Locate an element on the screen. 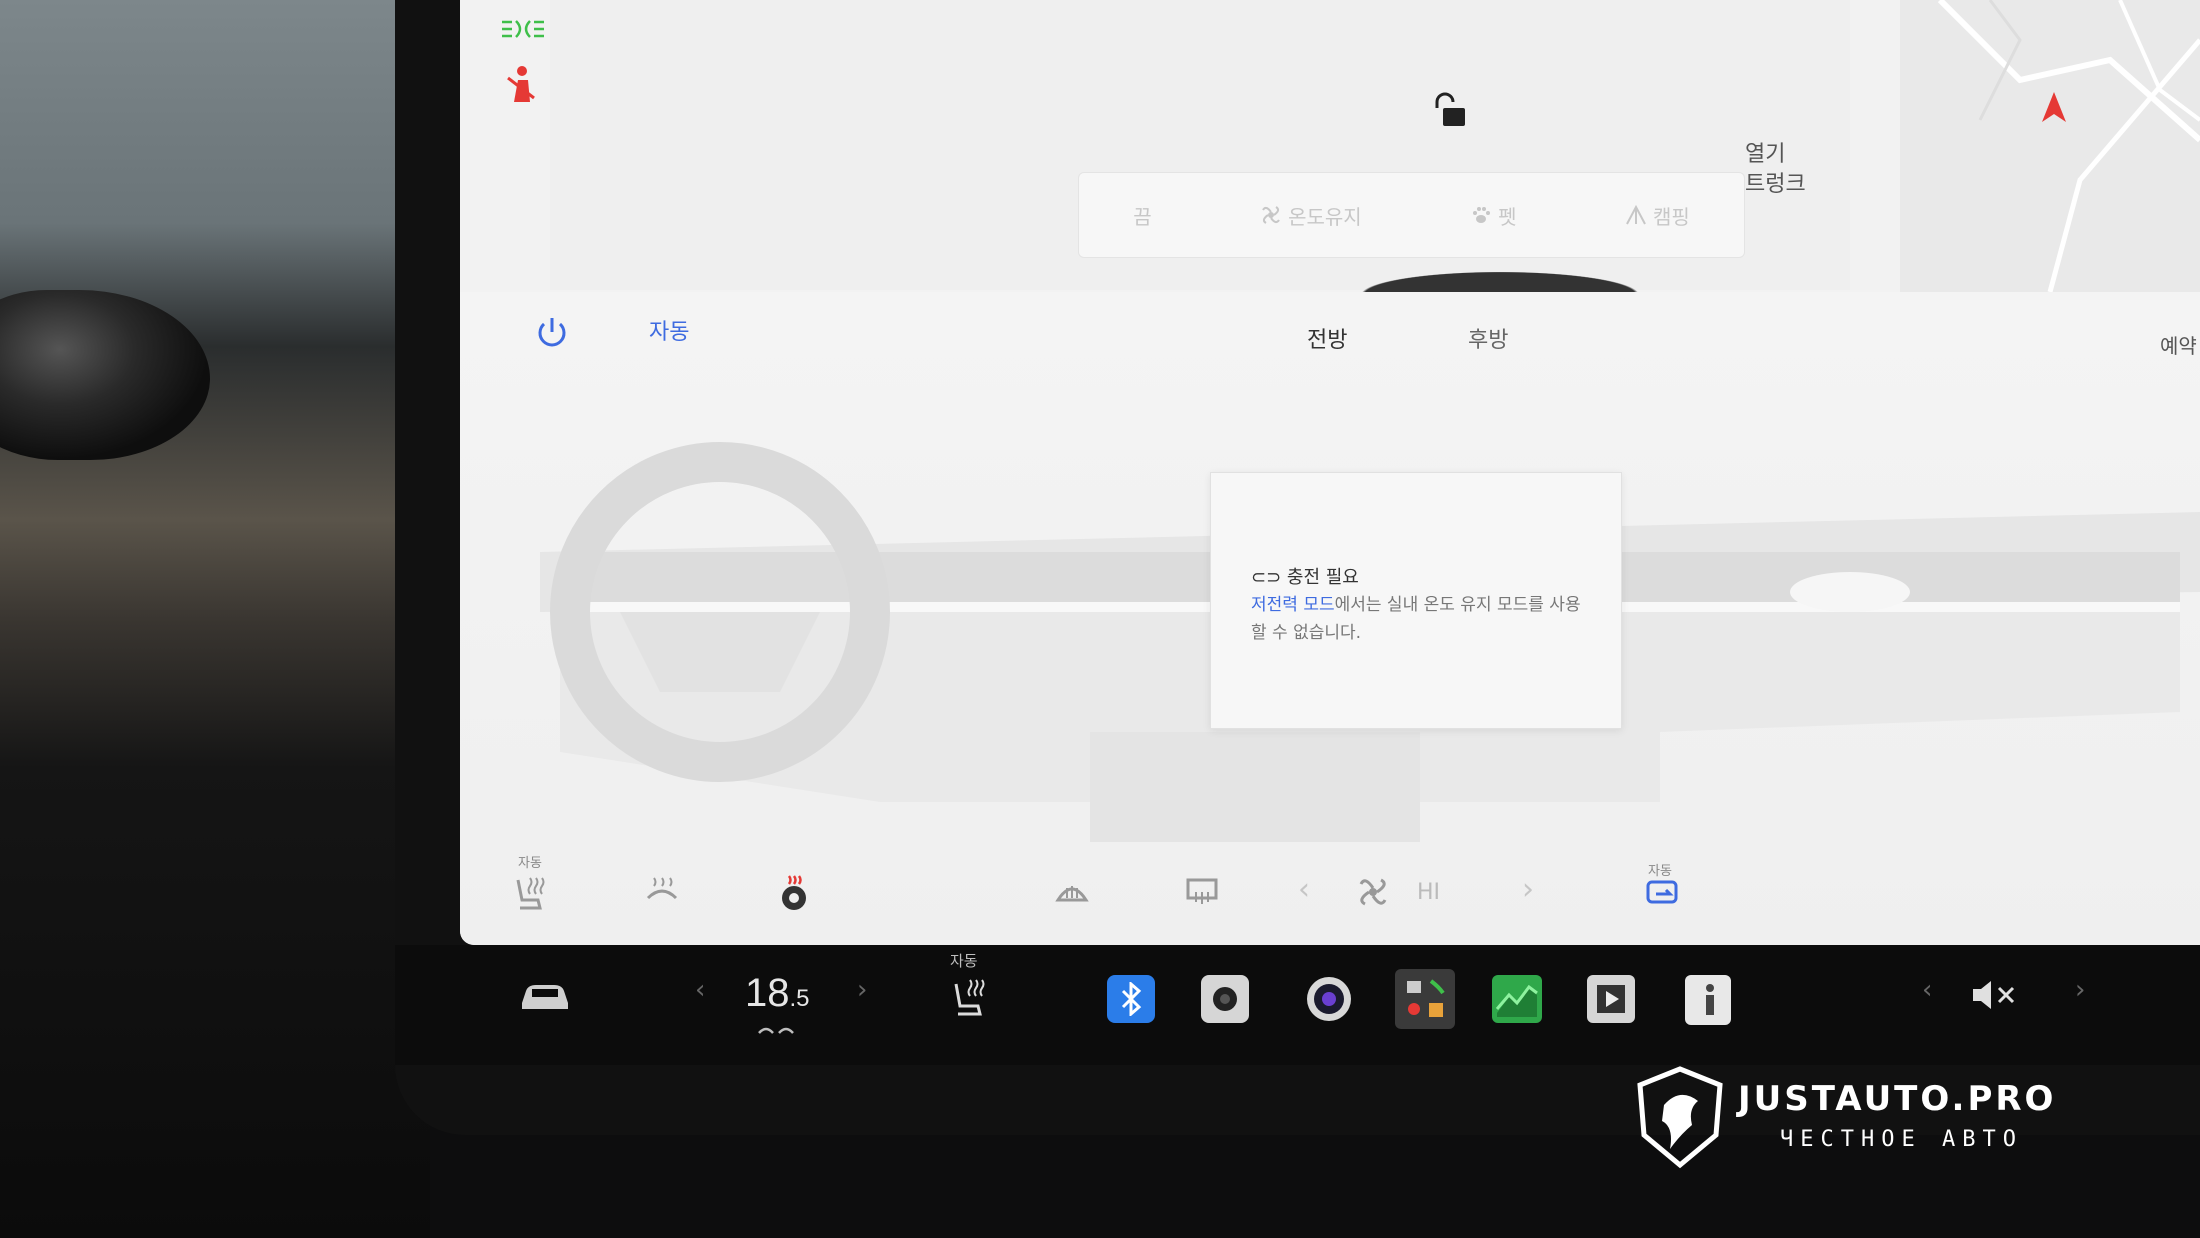 Image resolution: width=2200 pixels, height=1238 pixels. energy-graph-icon is located at coordinates (1516, 1000).